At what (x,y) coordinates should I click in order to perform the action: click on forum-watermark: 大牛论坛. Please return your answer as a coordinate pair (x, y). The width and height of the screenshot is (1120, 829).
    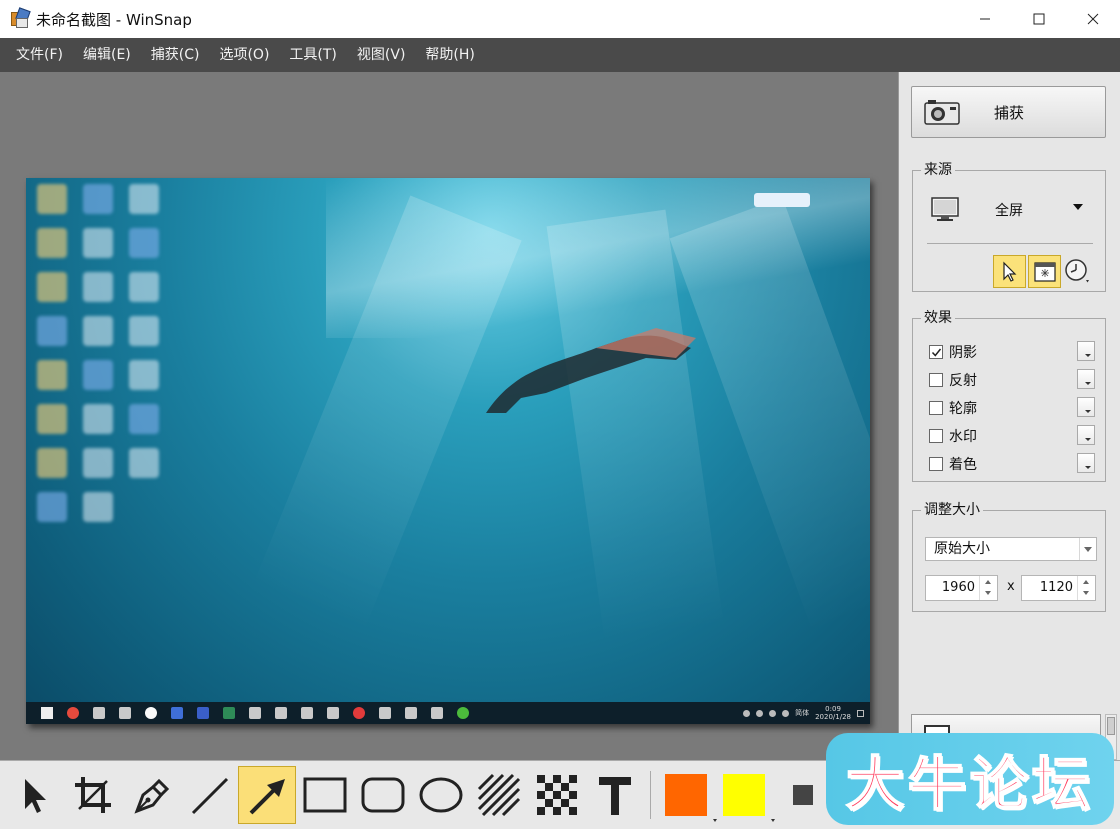
    Looking at the image, I should click on (970, 779).